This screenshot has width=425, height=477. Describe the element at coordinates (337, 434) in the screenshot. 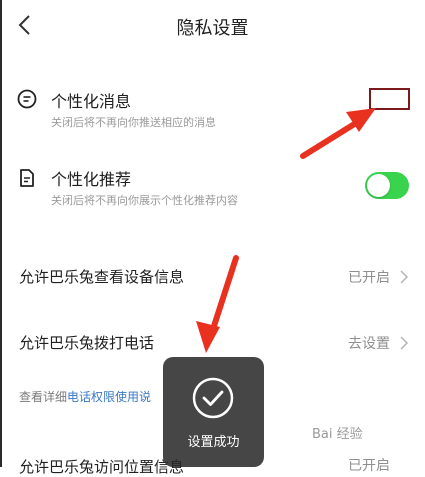

I see `watermark: Bai 经验` at that location.